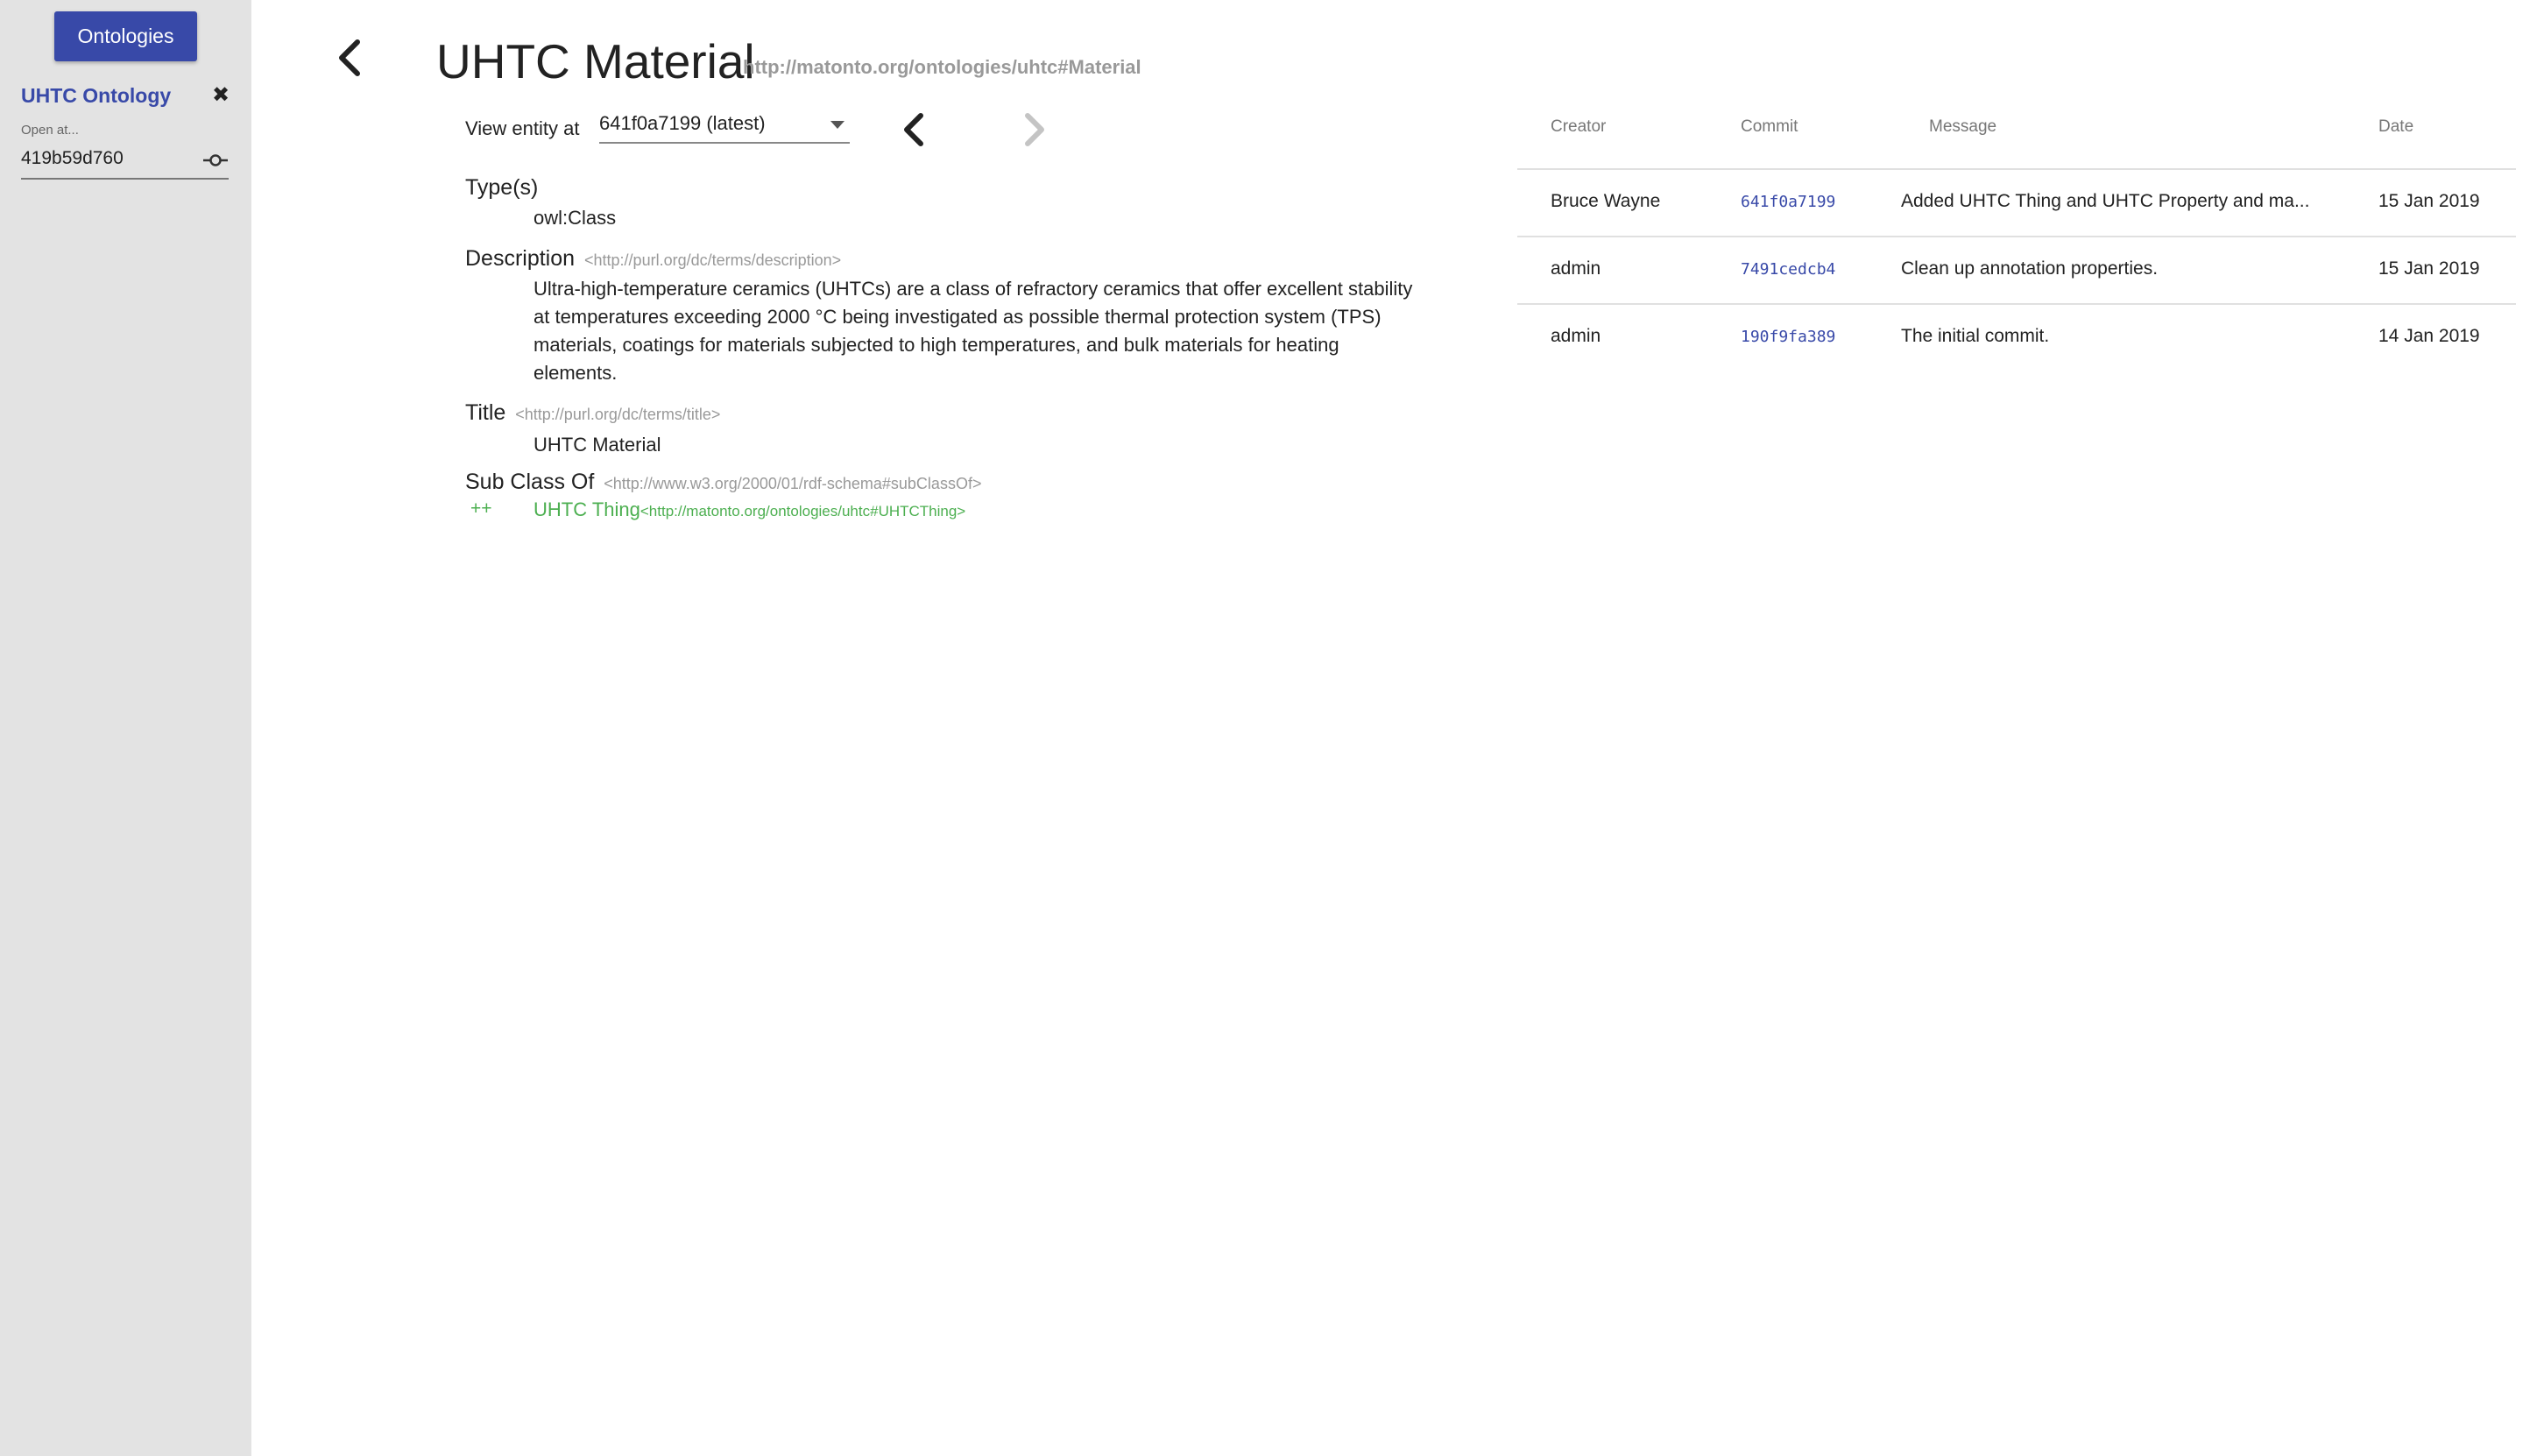 The height and width of the screenshot is (1456, 2544). I want to click on row-creator: Bruce Wayne, so click(1606, 201).